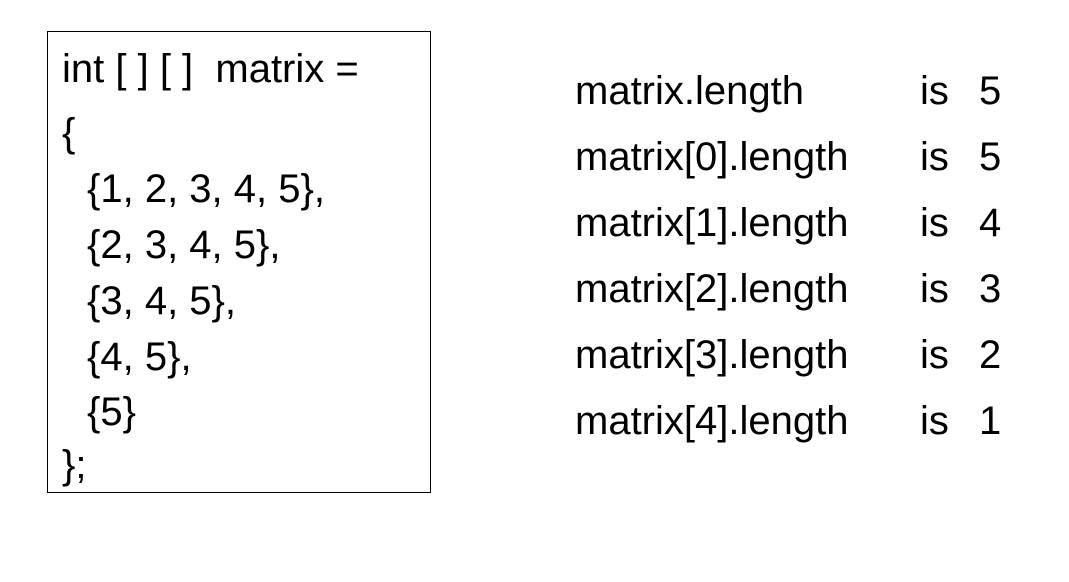 The width and height of the screenshot is (1069, 582). I want to click on length-expression: matrix[1].length, so click(712, 223).